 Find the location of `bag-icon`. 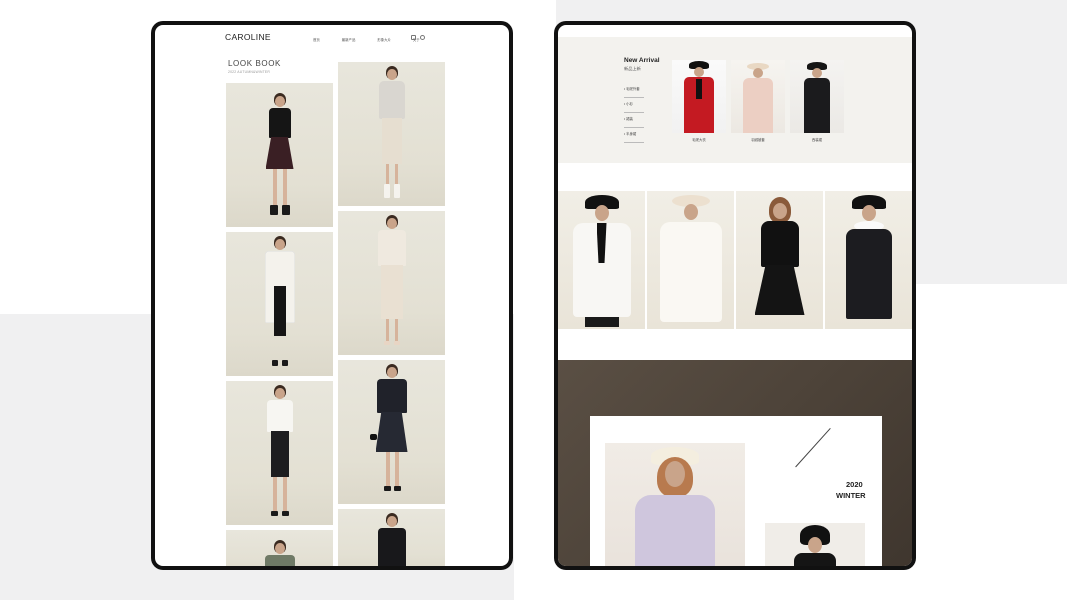

bag-icon is located at coordinates (413, 37).